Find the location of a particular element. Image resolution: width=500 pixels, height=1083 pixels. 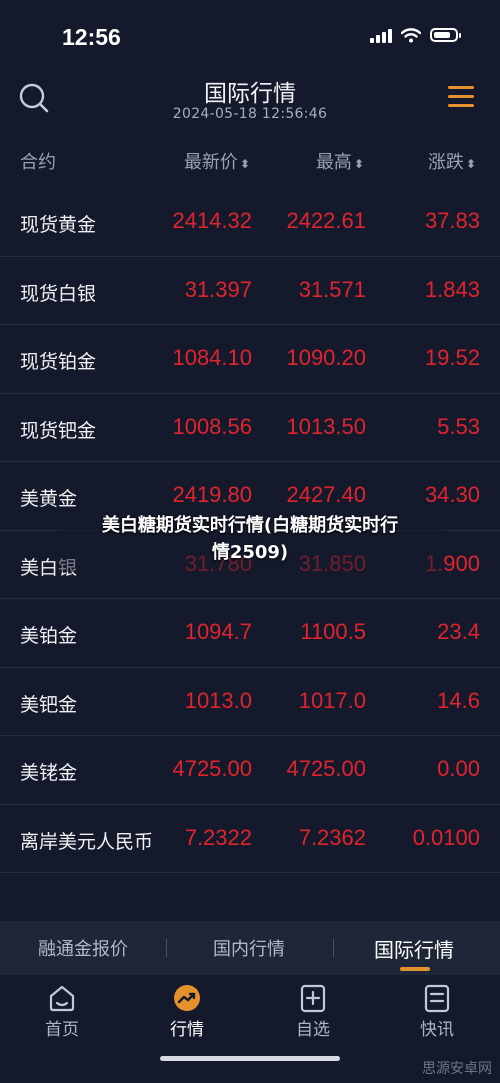

change-value: 0.0100 is located at coordinates (446, 837).